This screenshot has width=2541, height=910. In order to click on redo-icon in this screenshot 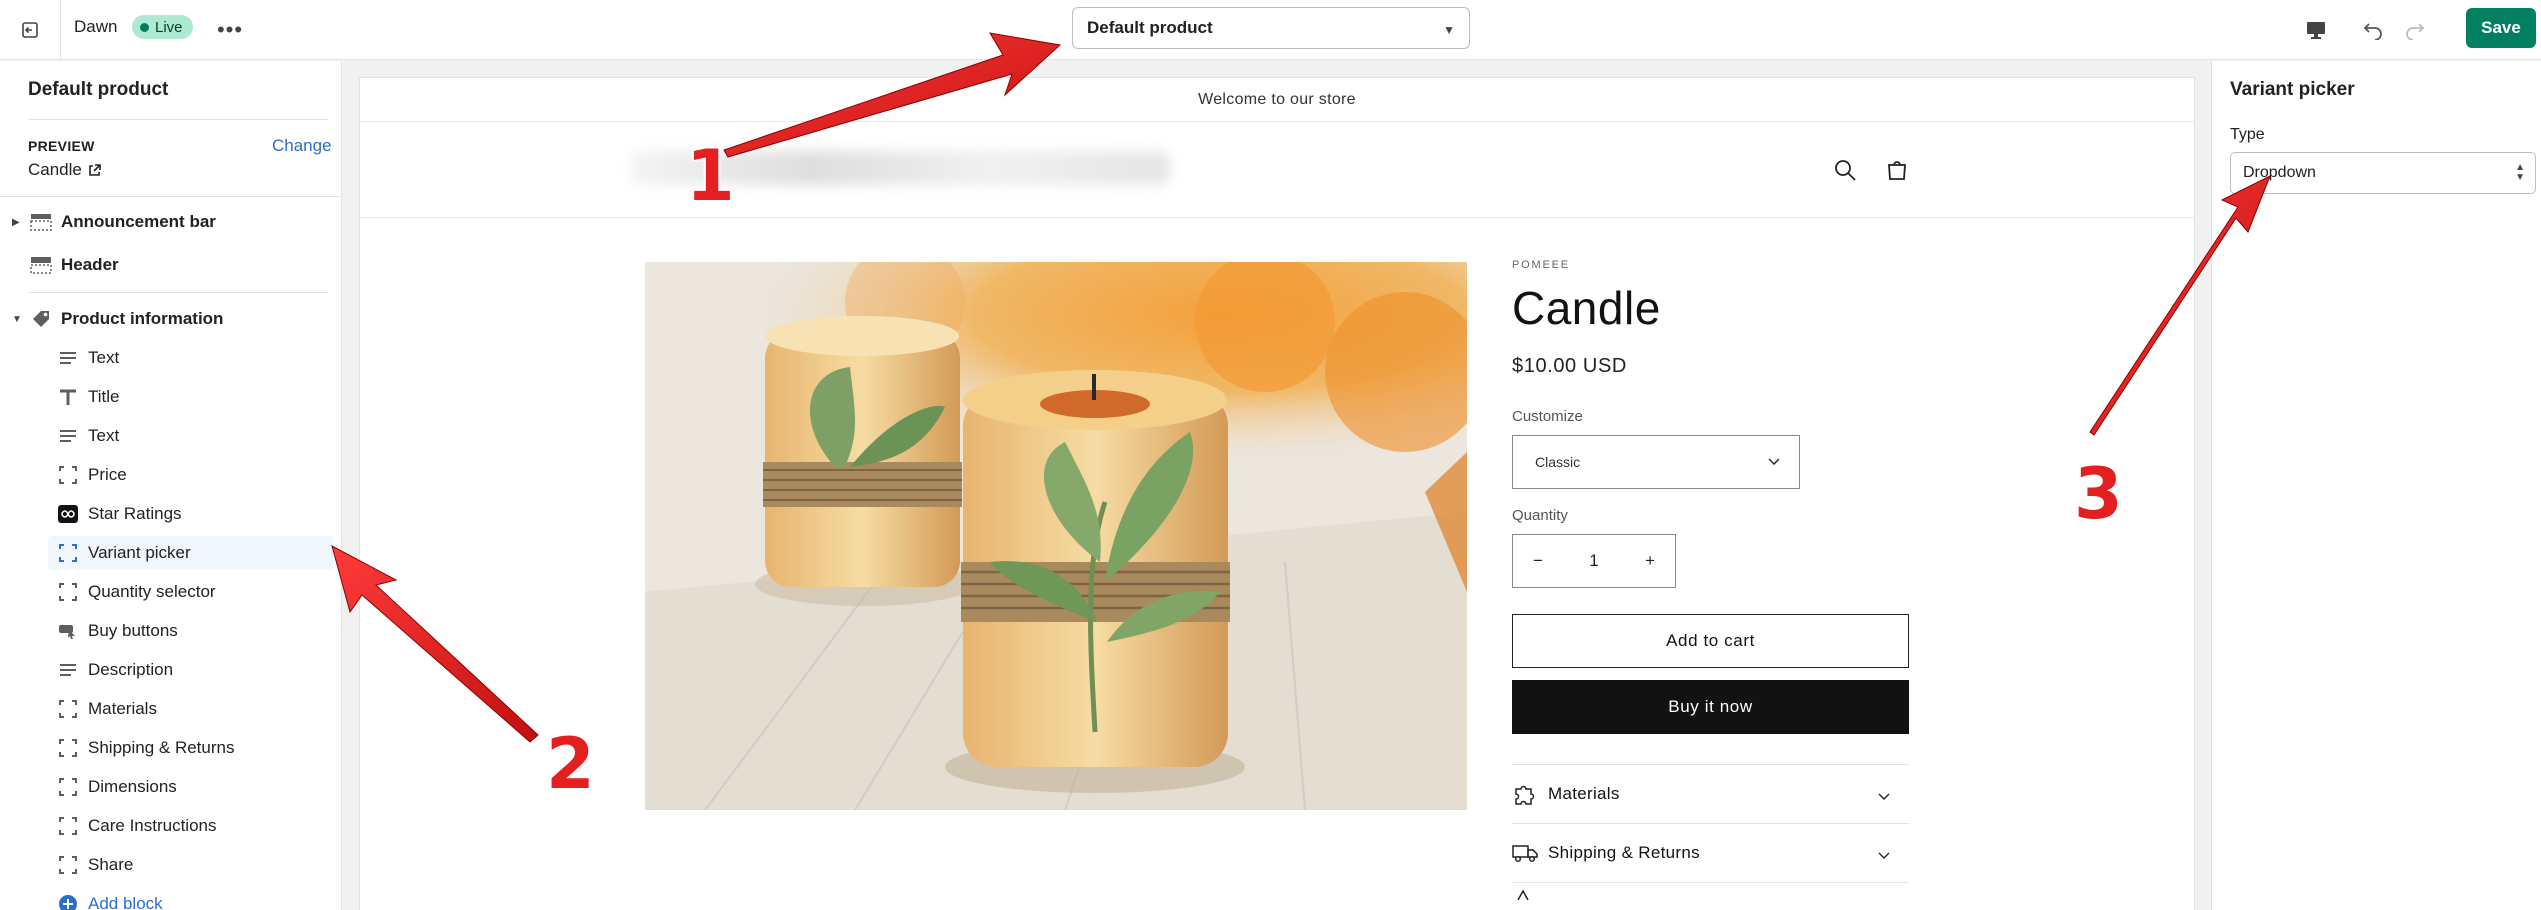, I will do `click(2414, 30)`.